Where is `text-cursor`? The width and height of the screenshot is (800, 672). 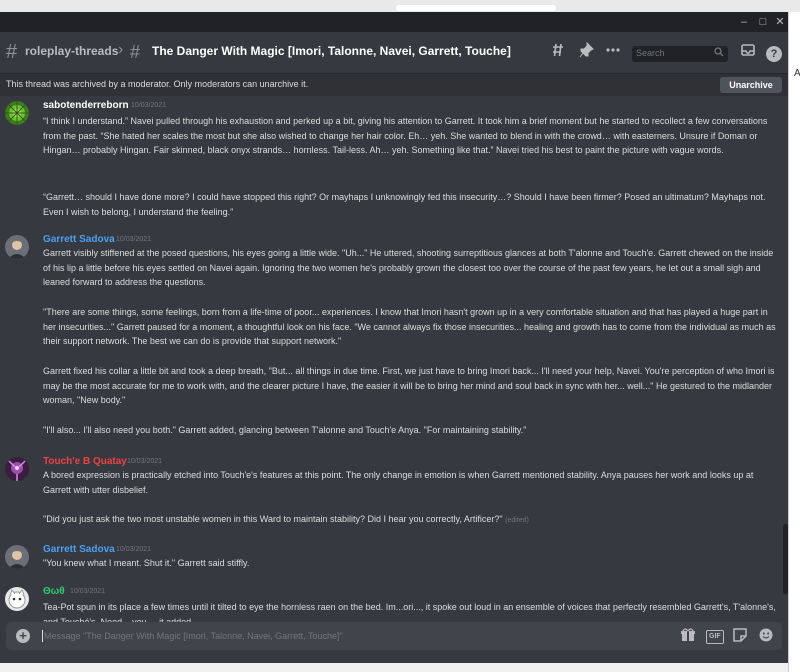
text-cursor is located at coordinates (42, 636).